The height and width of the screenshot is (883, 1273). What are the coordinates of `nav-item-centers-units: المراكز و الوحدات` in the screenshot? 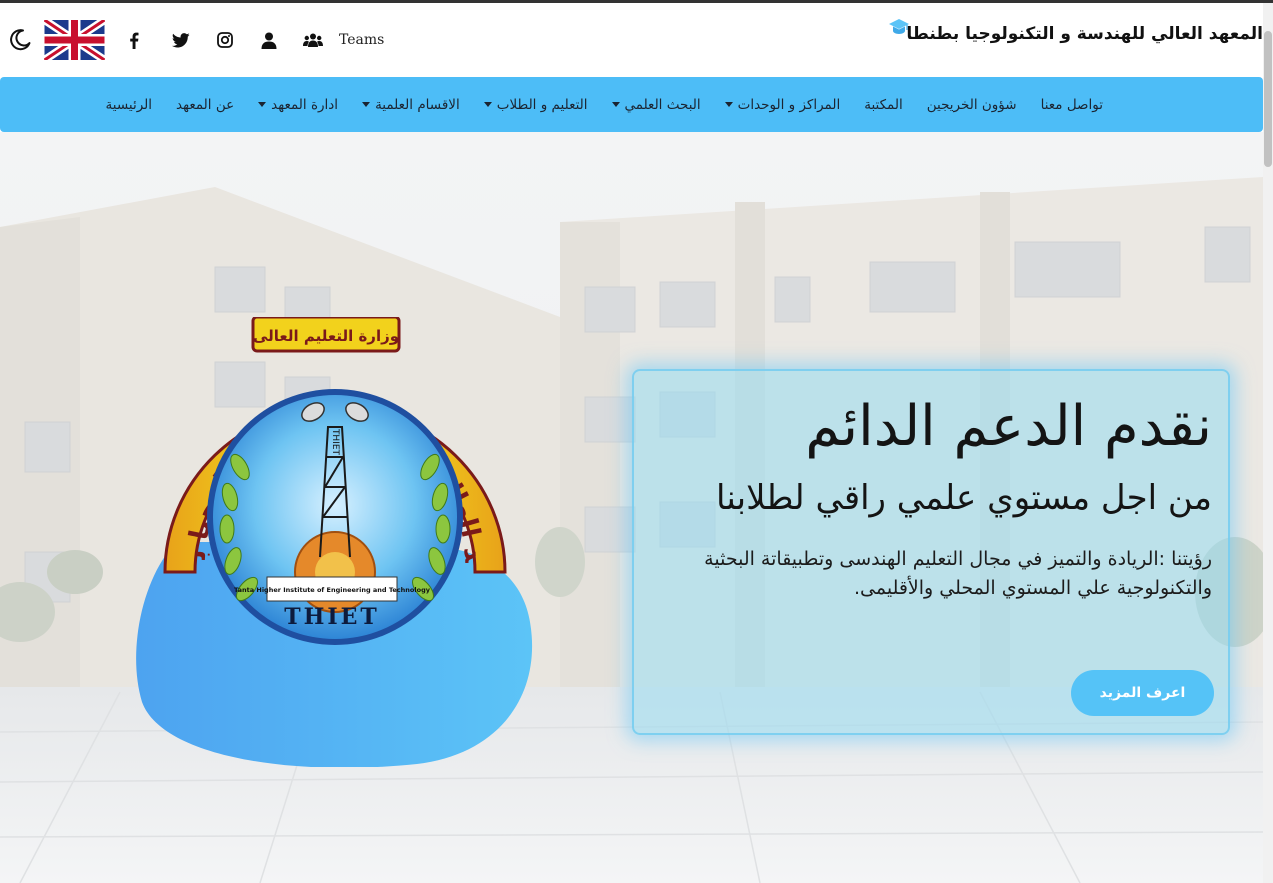 It's located at (782, 105).